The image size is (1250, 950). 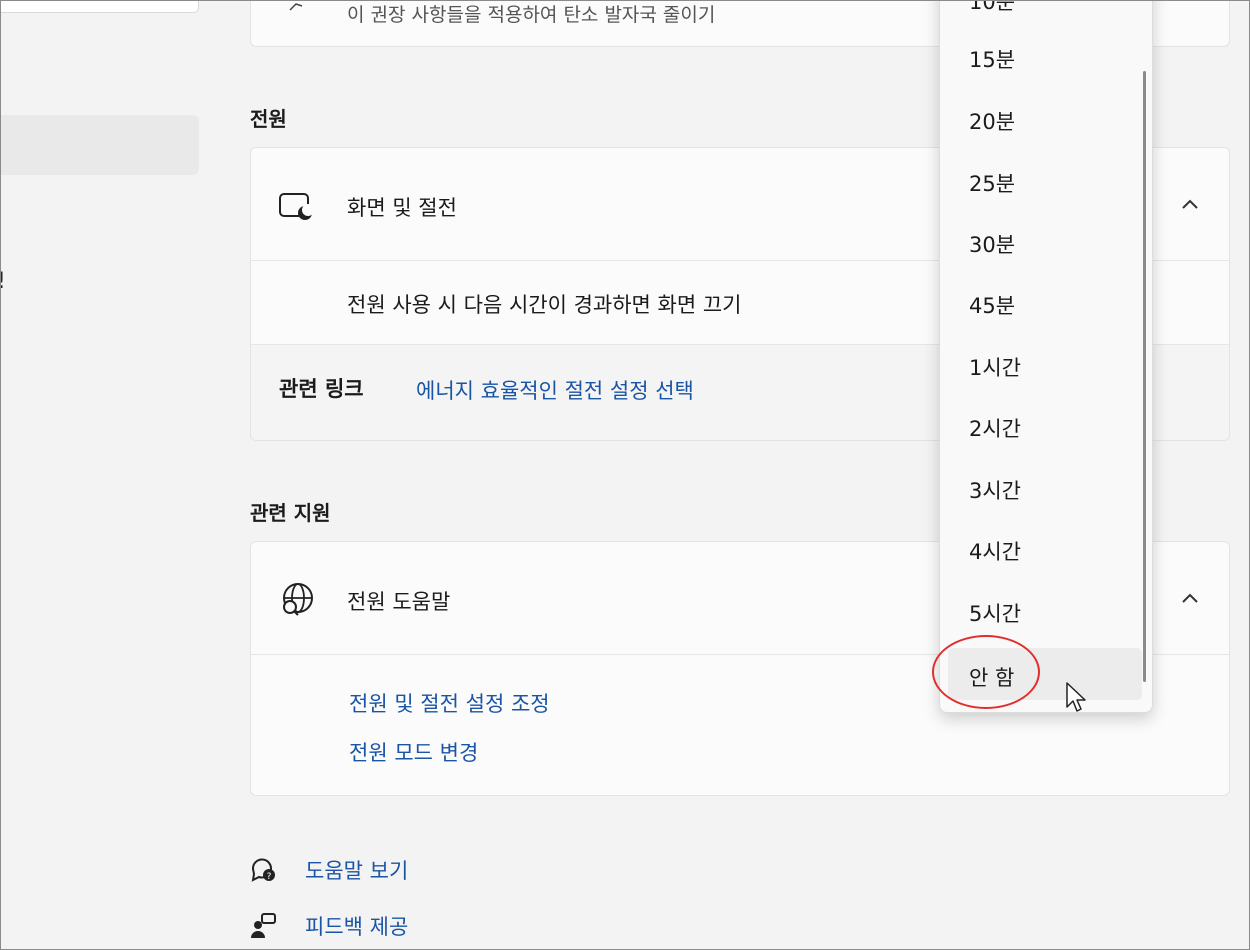 What do you see at coordinates (1040, 302) in the screenshot?
I see `option-45min: 45분` at bounding box center [1040, 302].